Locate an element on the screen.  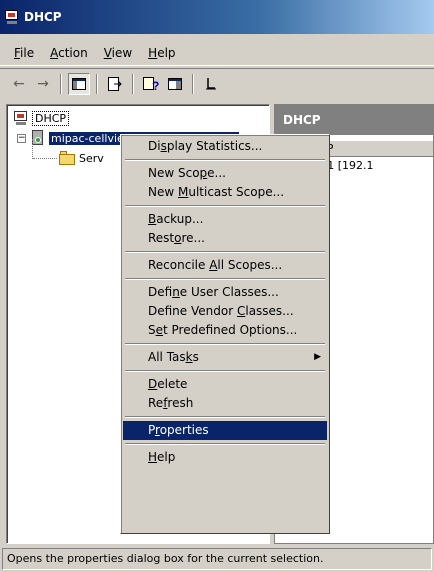
menu-action: Action is located at coordinates (69, 53).